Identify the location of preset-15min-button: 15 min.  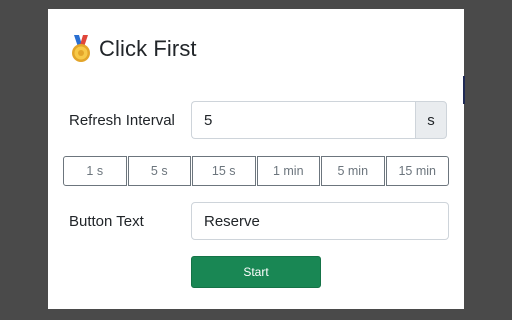
(417, 171).